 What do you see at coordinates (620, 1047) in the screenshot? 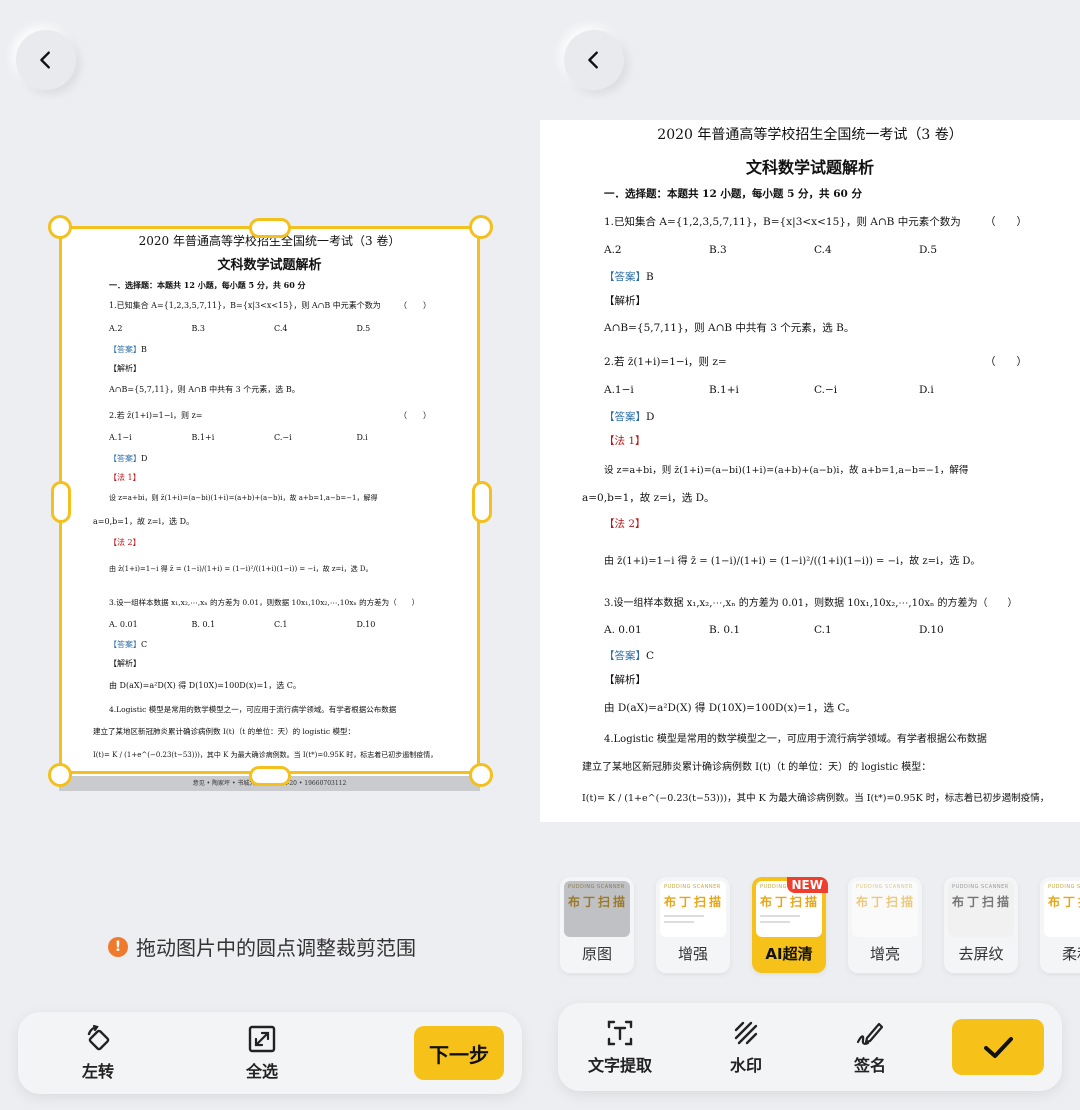
I see `text-extract-button: 文字提取` at bounding box center [620, 1047].